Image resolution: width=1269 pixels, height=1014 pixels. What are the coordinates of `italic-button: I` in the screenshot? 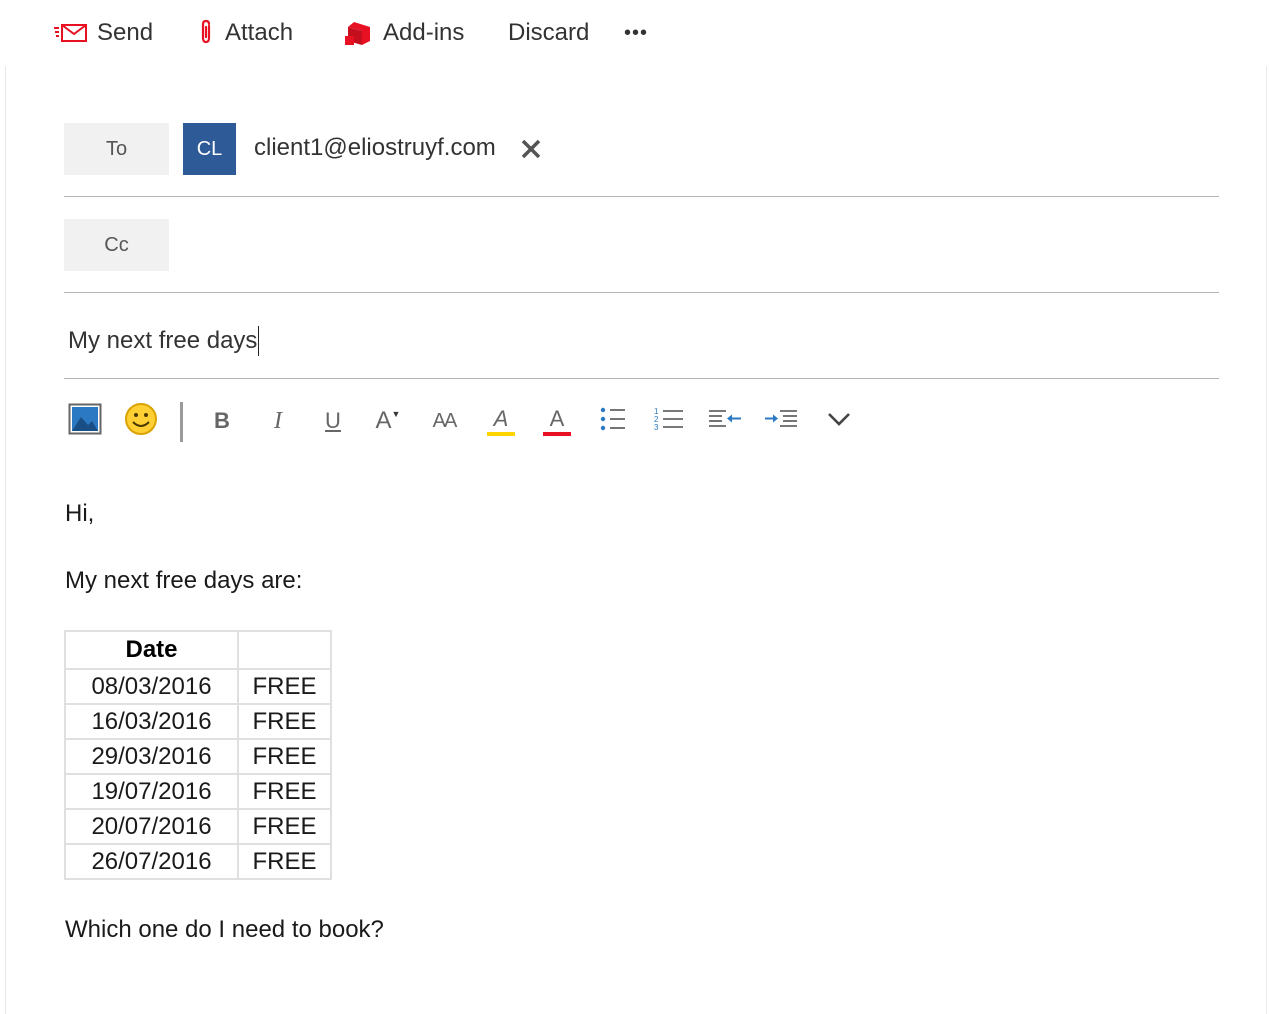 It's located at (278, 421).